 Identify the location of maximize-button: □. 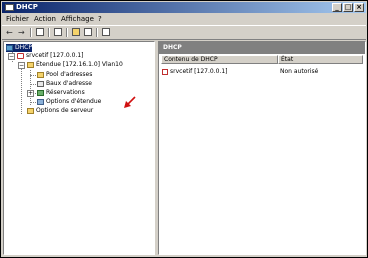
(348, 7).